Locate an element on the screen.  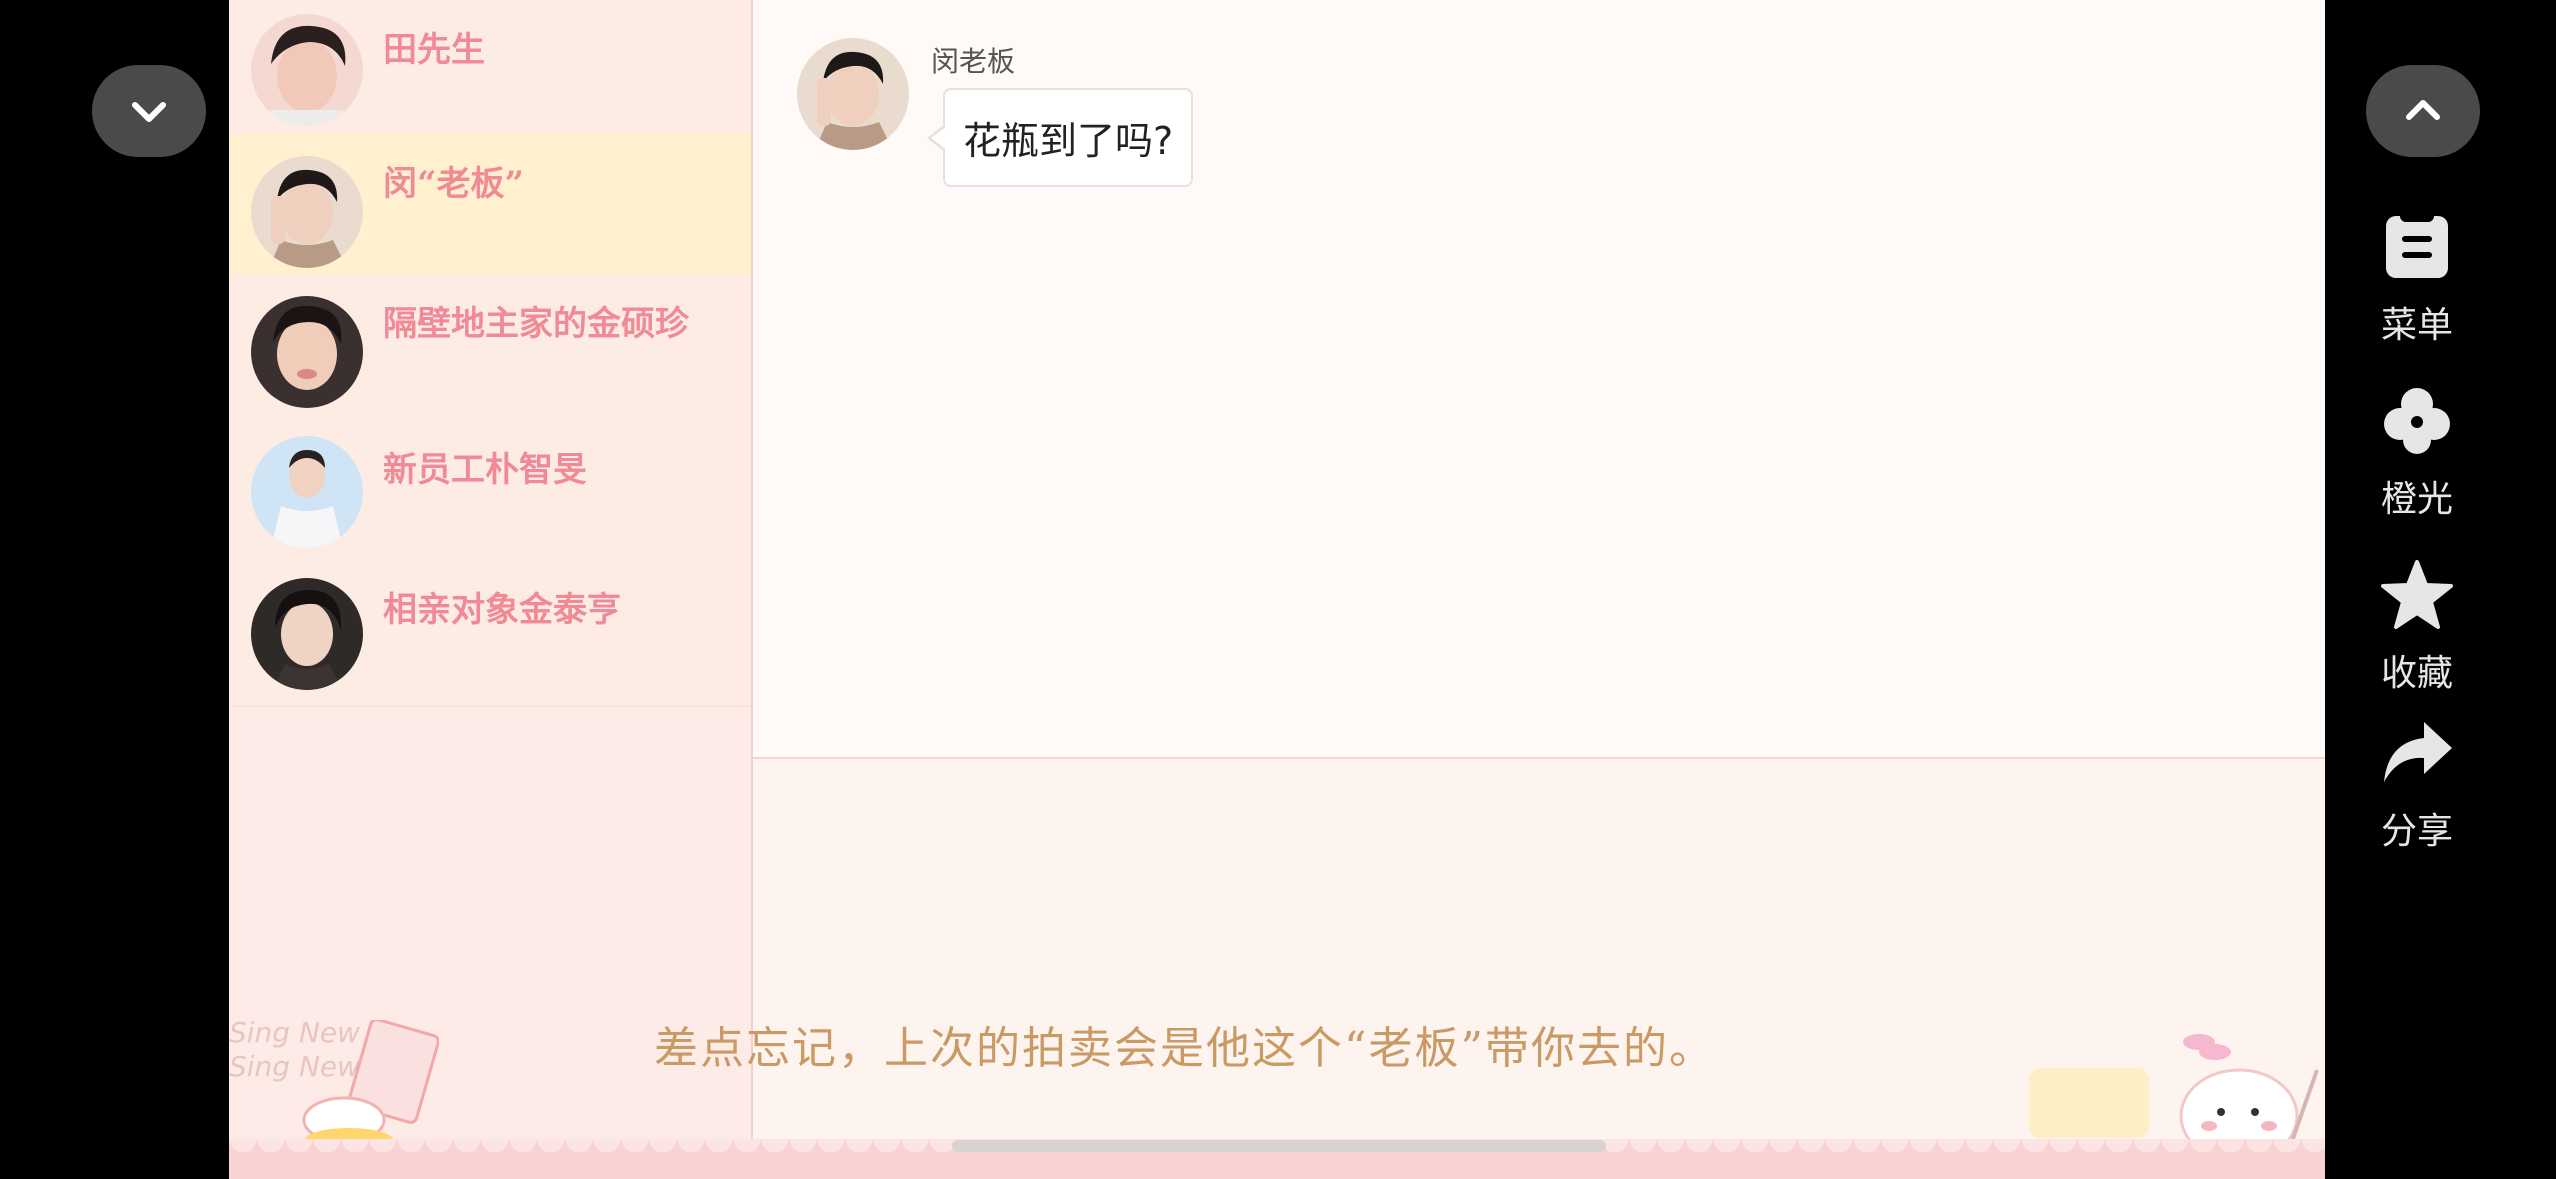
chevron-up-icon is located at coordinates (2423, 110).